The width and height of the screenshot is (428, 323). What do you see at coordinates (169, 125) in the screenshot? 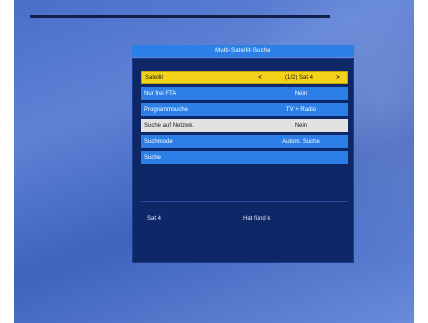
I see `network-search-label: Suche auf Netzwk.` at bounding box center [169, 125].